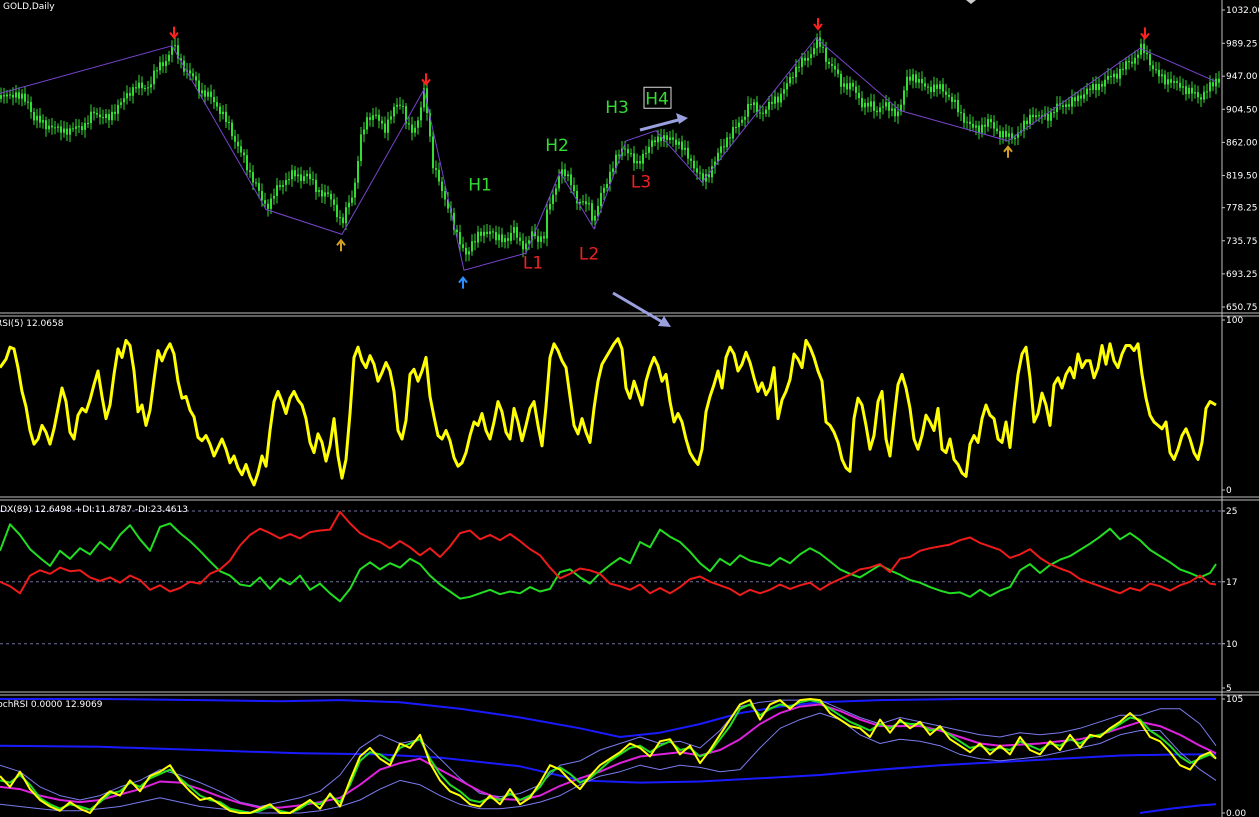 This screenshot has width=1259, height=817. Describe the element at coordinates (1236, 813) in the screenshot. I see `stochrsi-axis-tick-label: 0.00` at that location.